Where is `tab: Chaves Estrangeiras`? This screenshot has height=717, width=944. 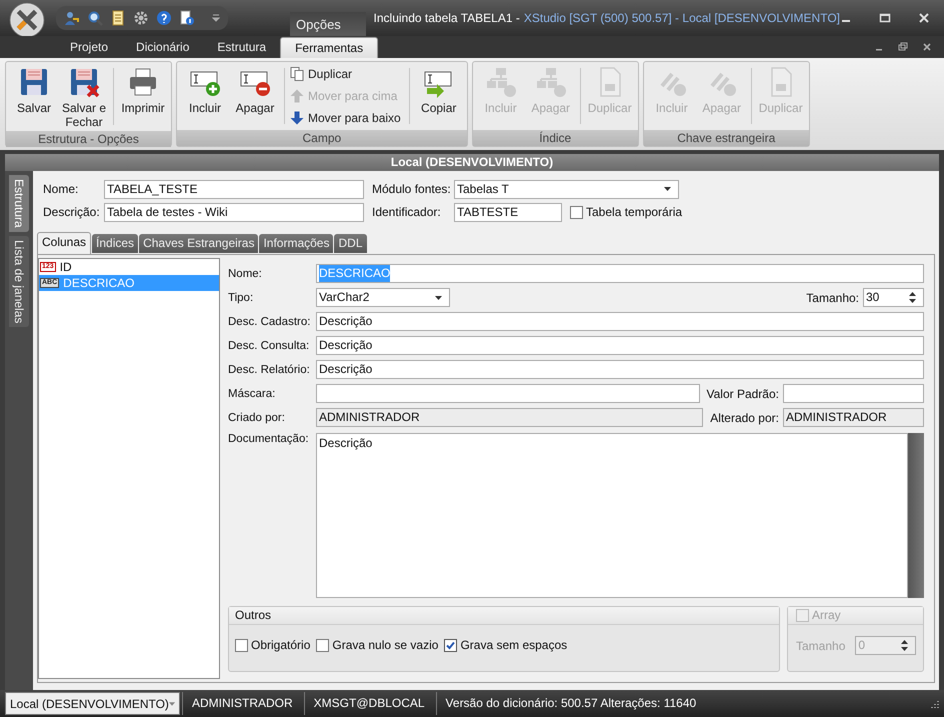
tab: Chaves Estrangeiras is located at coordinates (198, 243).